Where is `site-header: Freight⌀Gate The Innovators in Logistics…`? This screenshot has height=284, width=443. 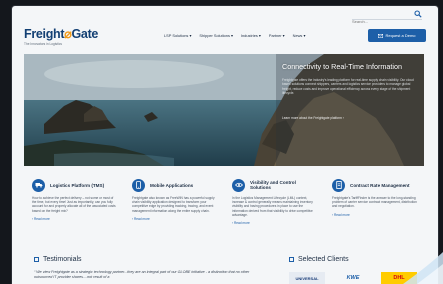 site-header: Freight⌀Gate The Innovators in Logistics… is located at coordinates (225, 37).